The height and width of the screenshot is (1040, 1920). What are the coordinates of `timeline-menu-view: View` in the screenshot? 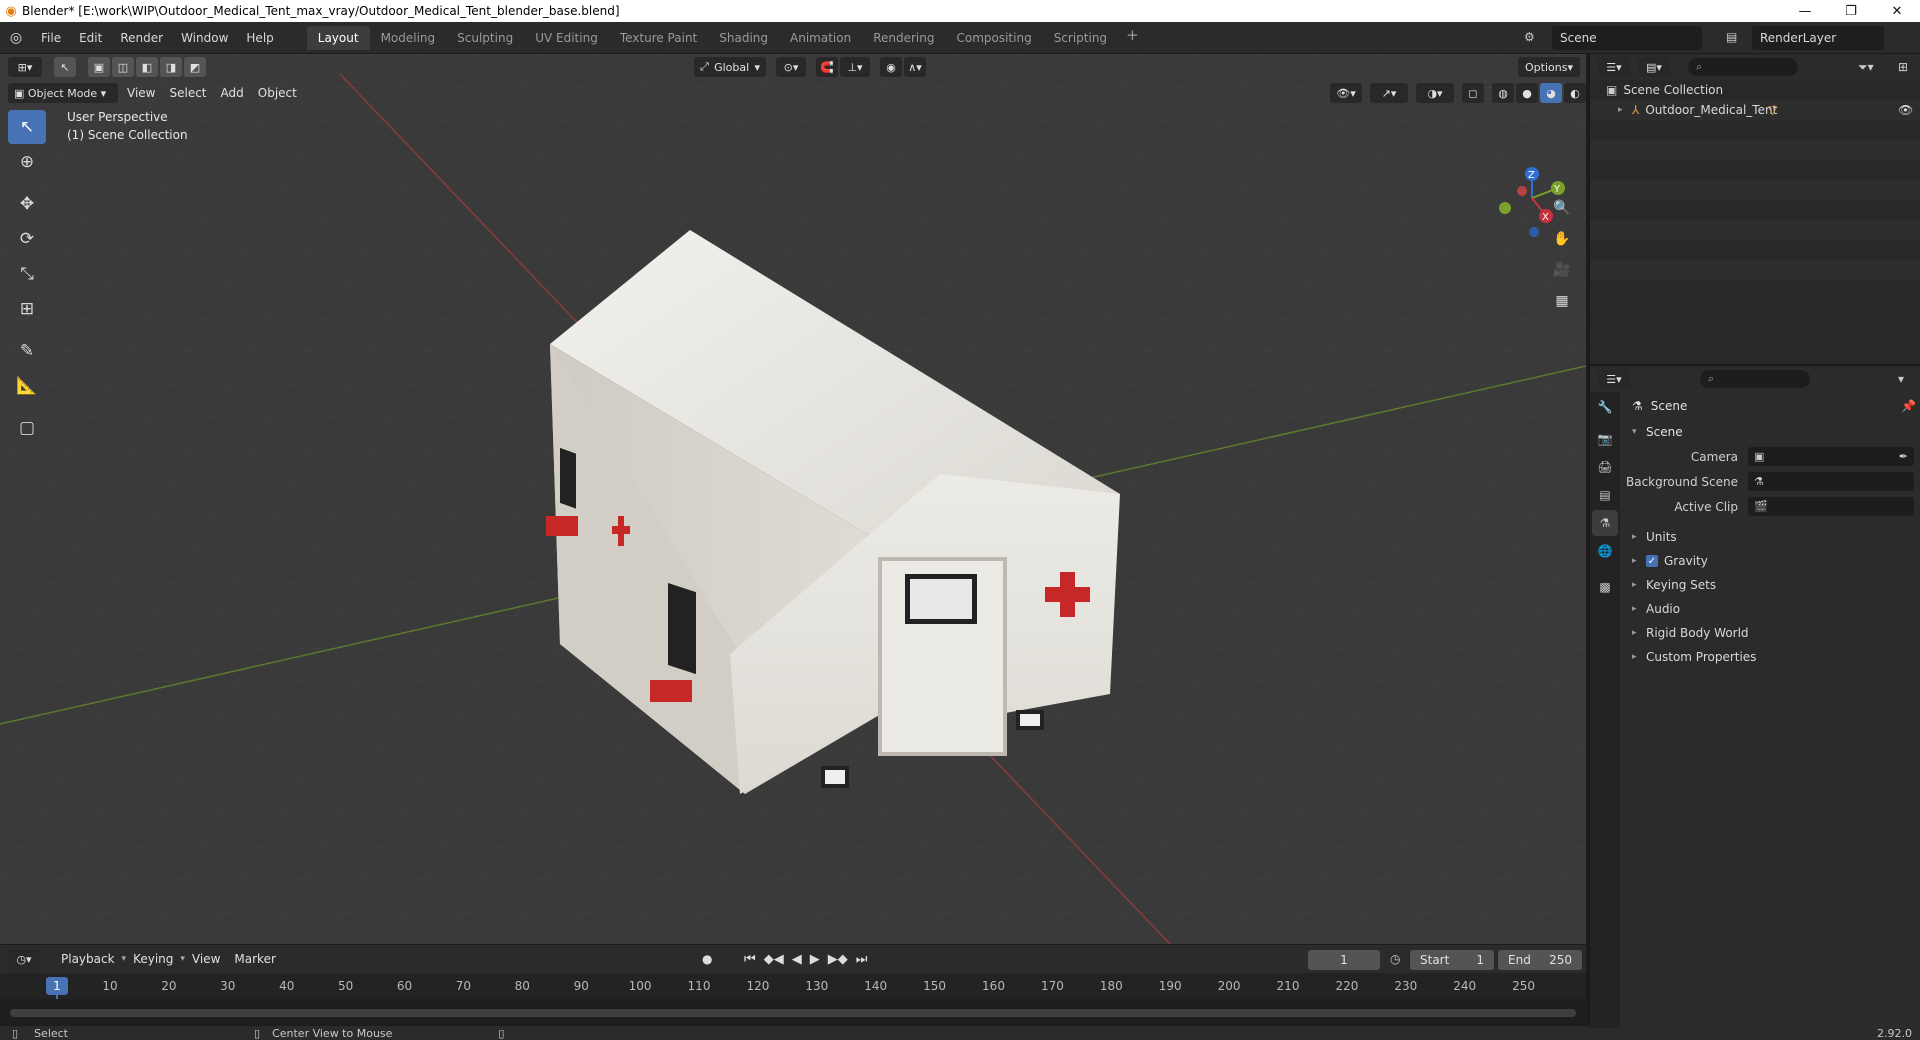 It's located at (206, 959).